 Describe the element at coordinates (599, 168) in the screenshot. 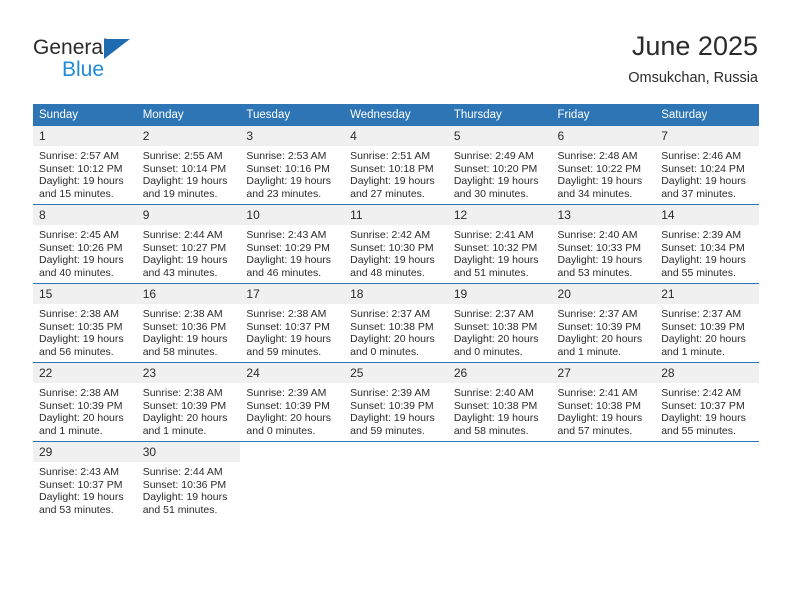

I see `sunset-text: Sunset: 10:22 PM` at that location.